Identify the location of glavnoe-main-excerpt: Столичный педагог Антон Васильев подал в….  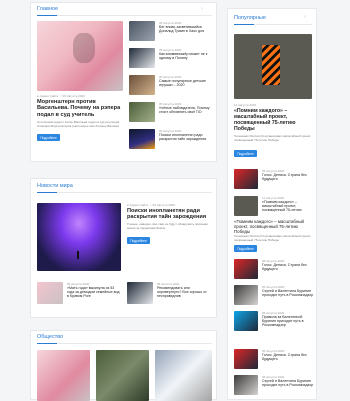
(78, 124).